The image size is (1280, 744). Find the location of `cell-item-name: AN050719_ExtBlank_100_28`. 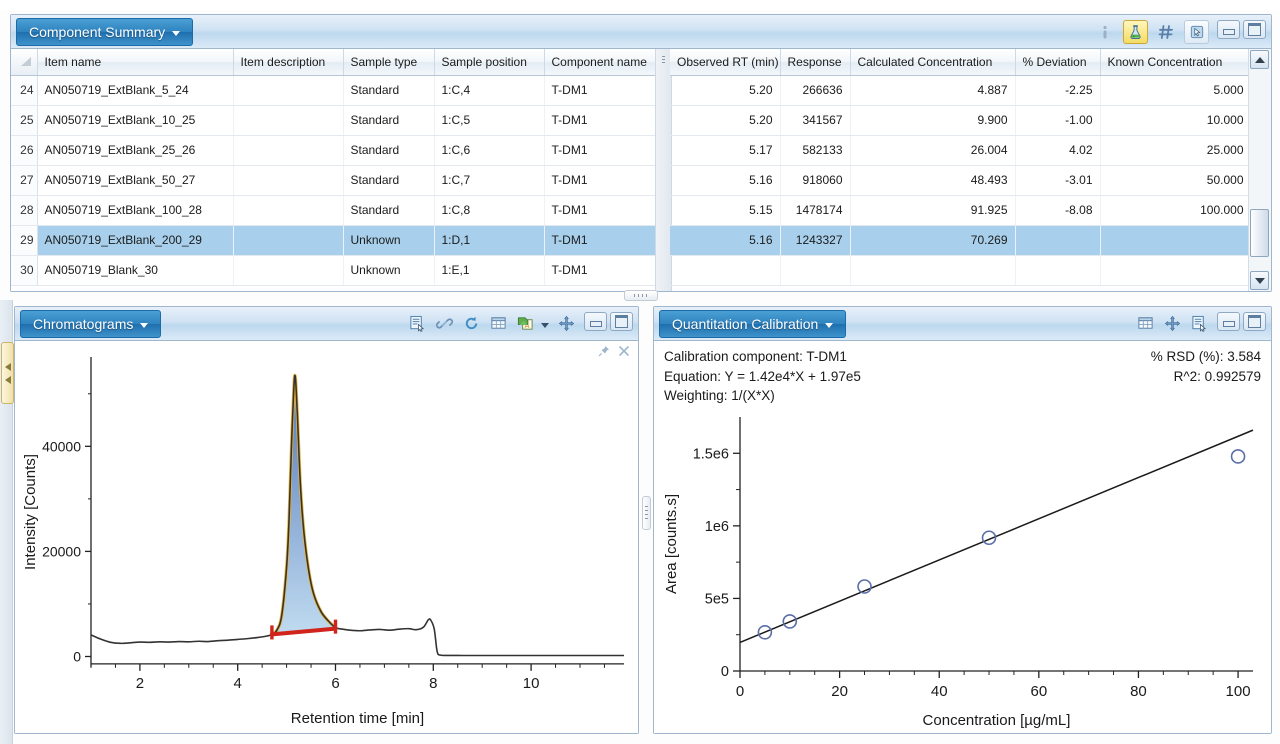

cell-item-name: AN050719_ExtBlank_100_28 is located at coordinates (135, 210).